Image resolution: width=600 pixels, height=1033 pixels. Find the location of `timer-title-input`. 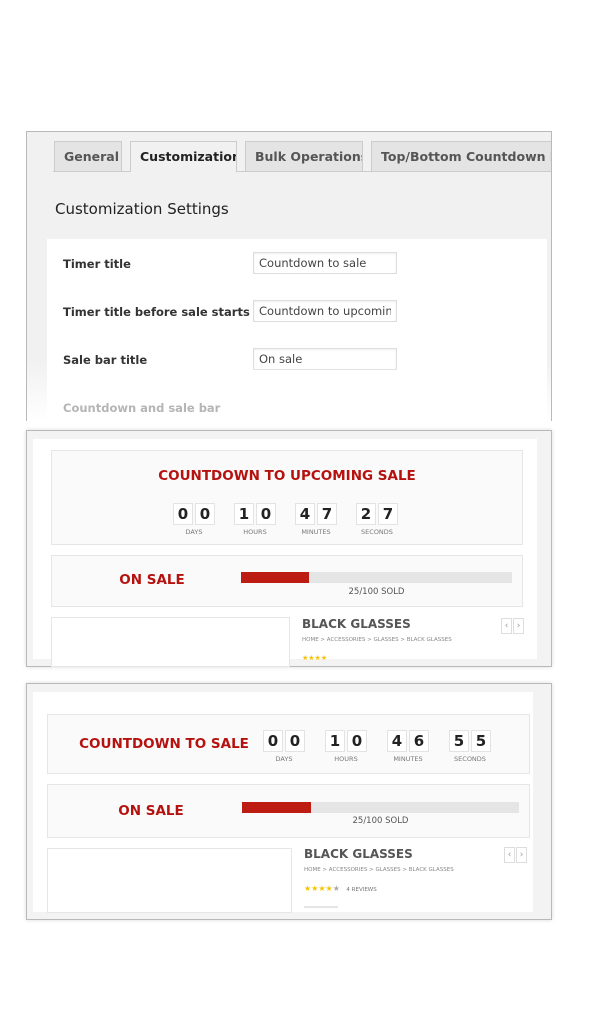

timer-title-input is located at coordinates (325, 263).